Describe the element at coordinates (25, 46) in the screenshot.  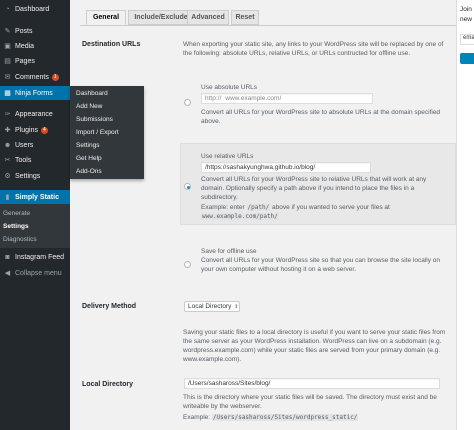
I see `sidebar-item-label: Media` at that location.